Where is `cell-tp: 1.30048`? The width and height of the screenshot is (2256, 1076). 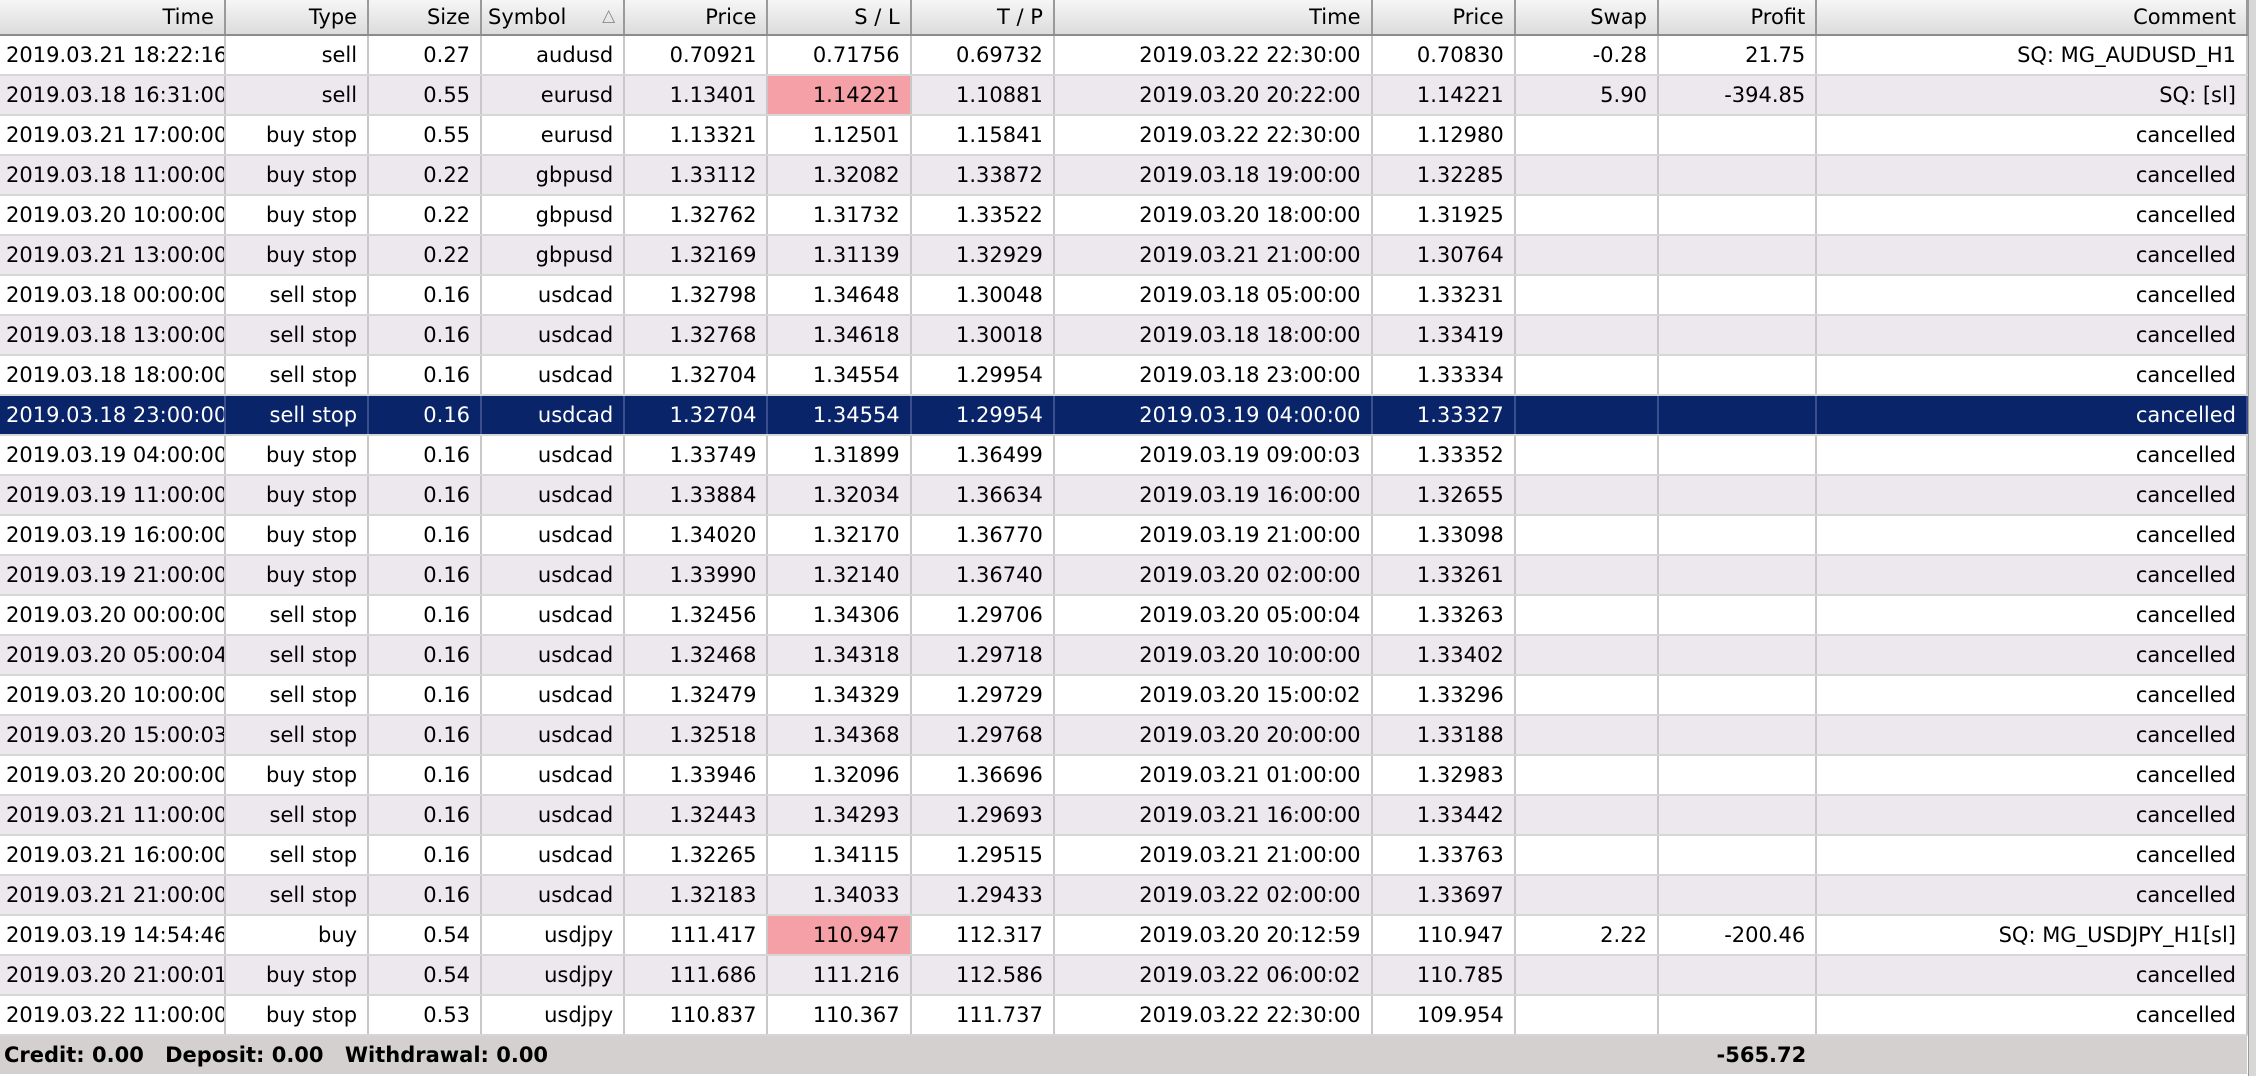
cell-tp: 1.30048 is located at coordinates (982, 295).